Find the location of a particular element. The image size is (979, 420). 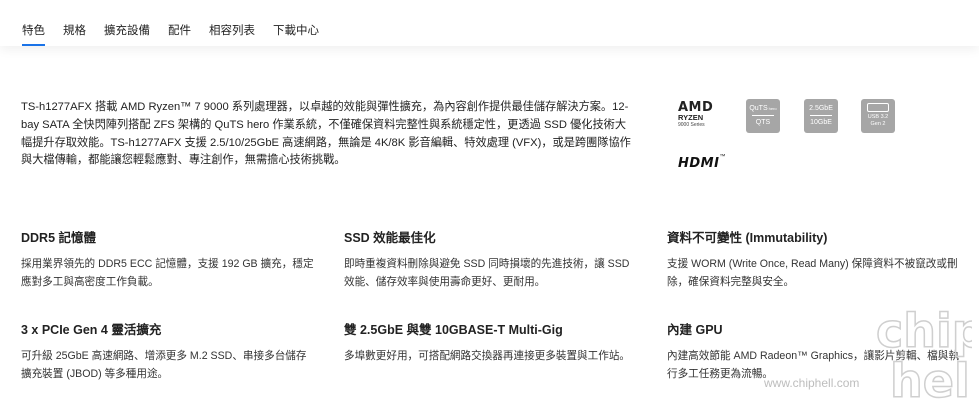

tab-compatibility: 相容列表 is located at coordinates (232, 34).